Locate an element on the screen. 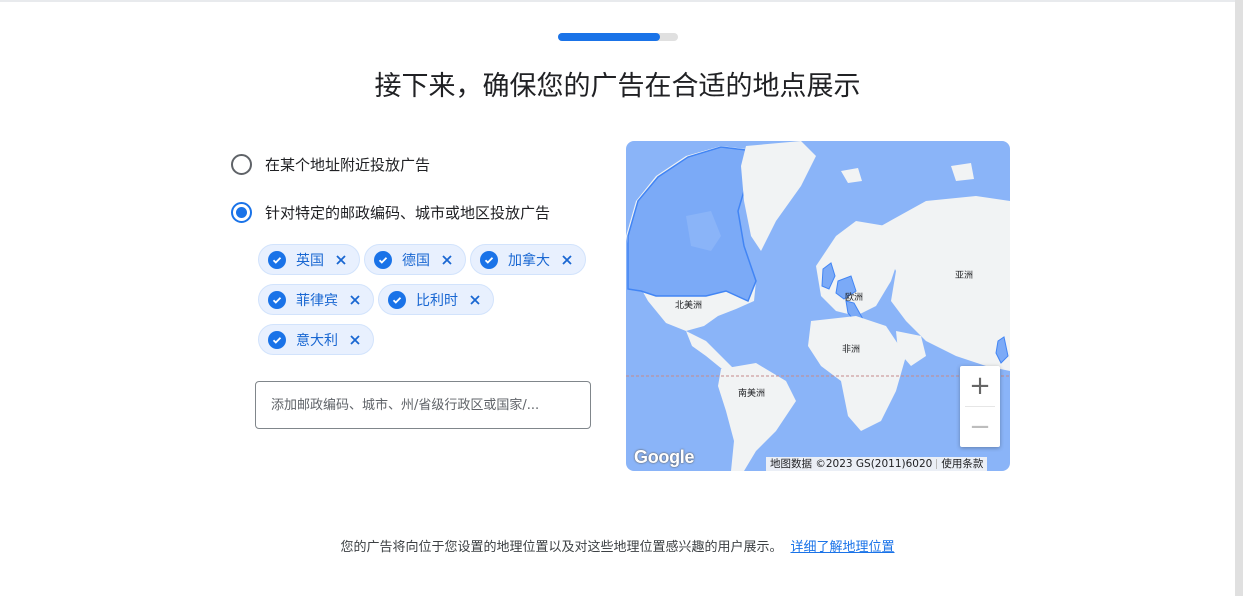 The image size is (1243, 596). location-chip: 意大利 is located at coordinates (316, 339).